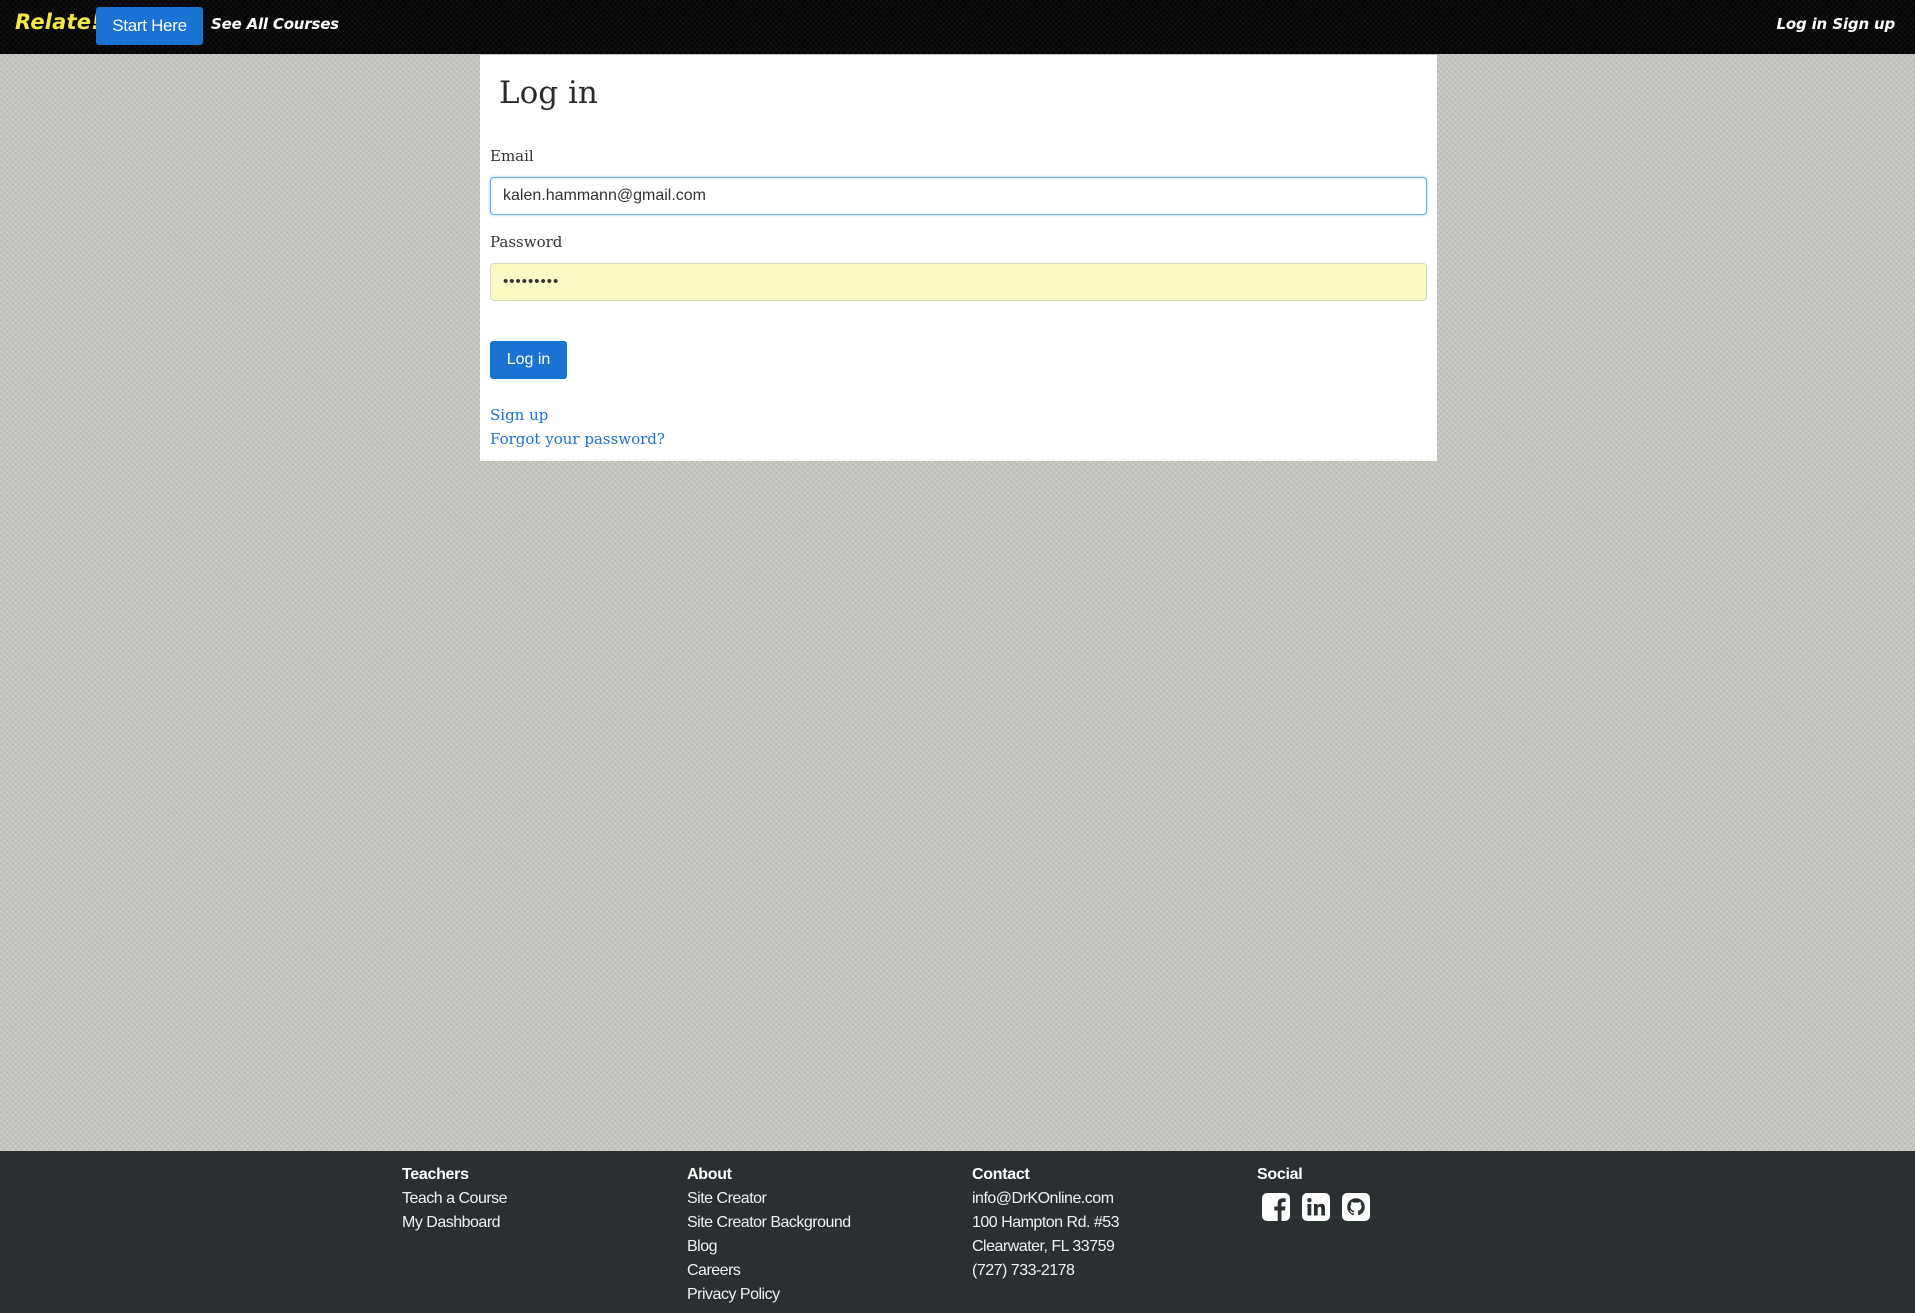 This screenshot has height=1313, width=1915. I want to click on email-input: kalen.hammann@gmail.com, so click(958, 196).